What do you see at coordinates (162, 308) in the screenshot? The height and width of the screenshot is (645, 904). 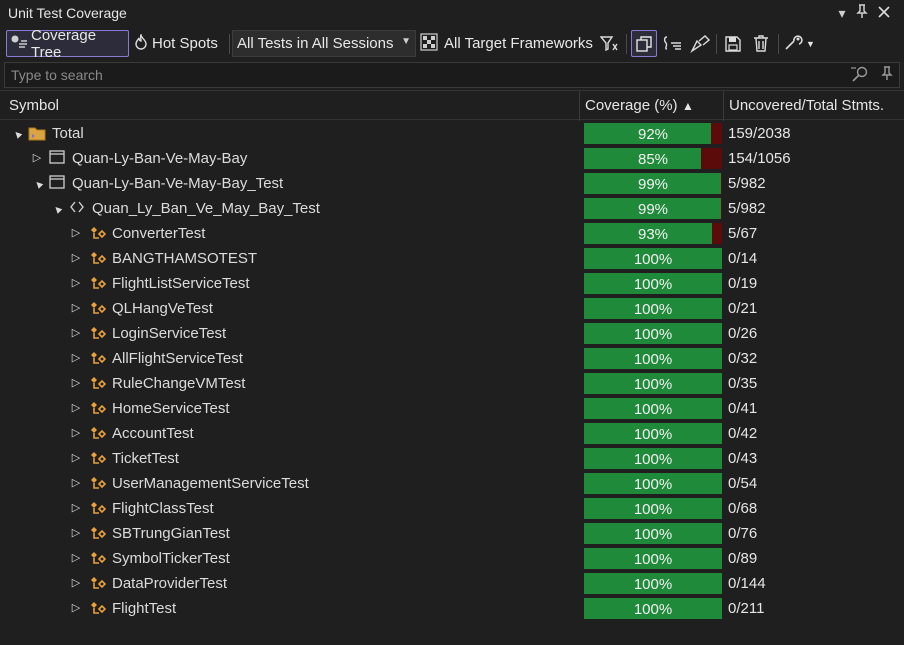 I see `symbol-name: QLHangVeTest` at bounding box center [162, 308].